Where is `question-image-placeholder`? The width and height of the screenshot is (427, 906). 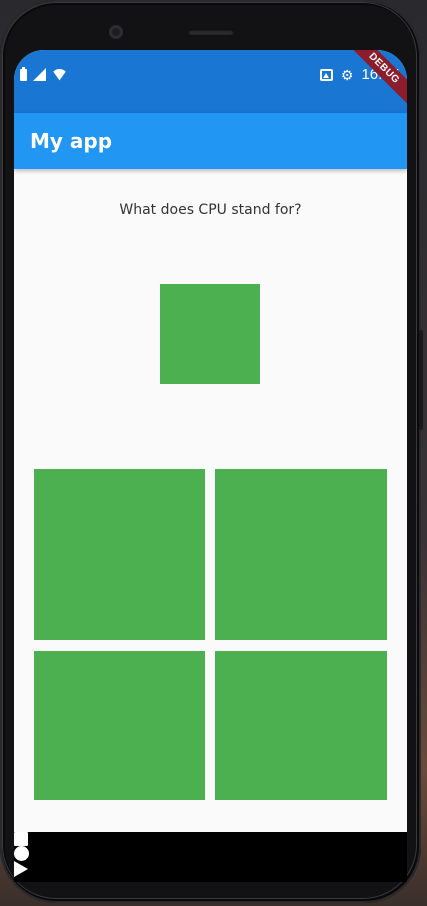
question-image-placeholder is located at coordinates (210, 334).